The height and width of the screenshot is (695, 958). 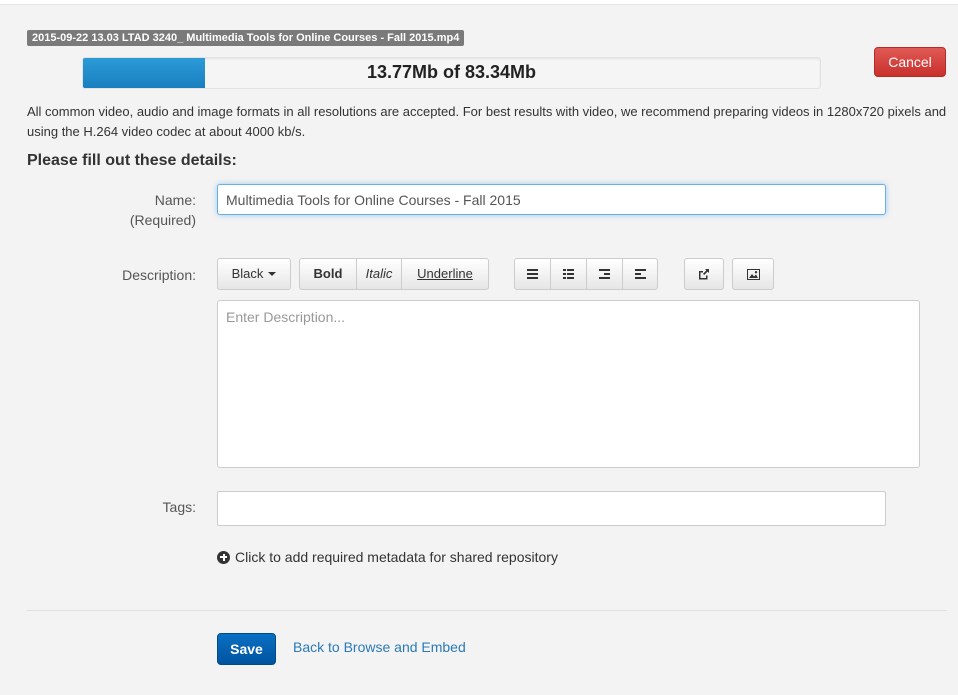 I want to click on share-icon, so click(x=704, y=274).